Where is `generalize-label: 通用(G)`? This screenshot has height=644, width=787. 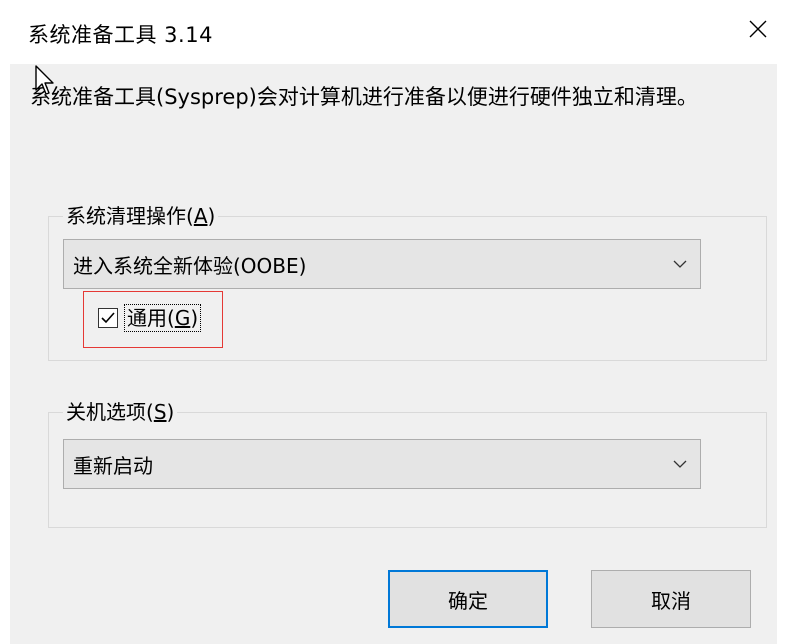 generalize-label: 通用(G) is located at coordinates (163, 318).